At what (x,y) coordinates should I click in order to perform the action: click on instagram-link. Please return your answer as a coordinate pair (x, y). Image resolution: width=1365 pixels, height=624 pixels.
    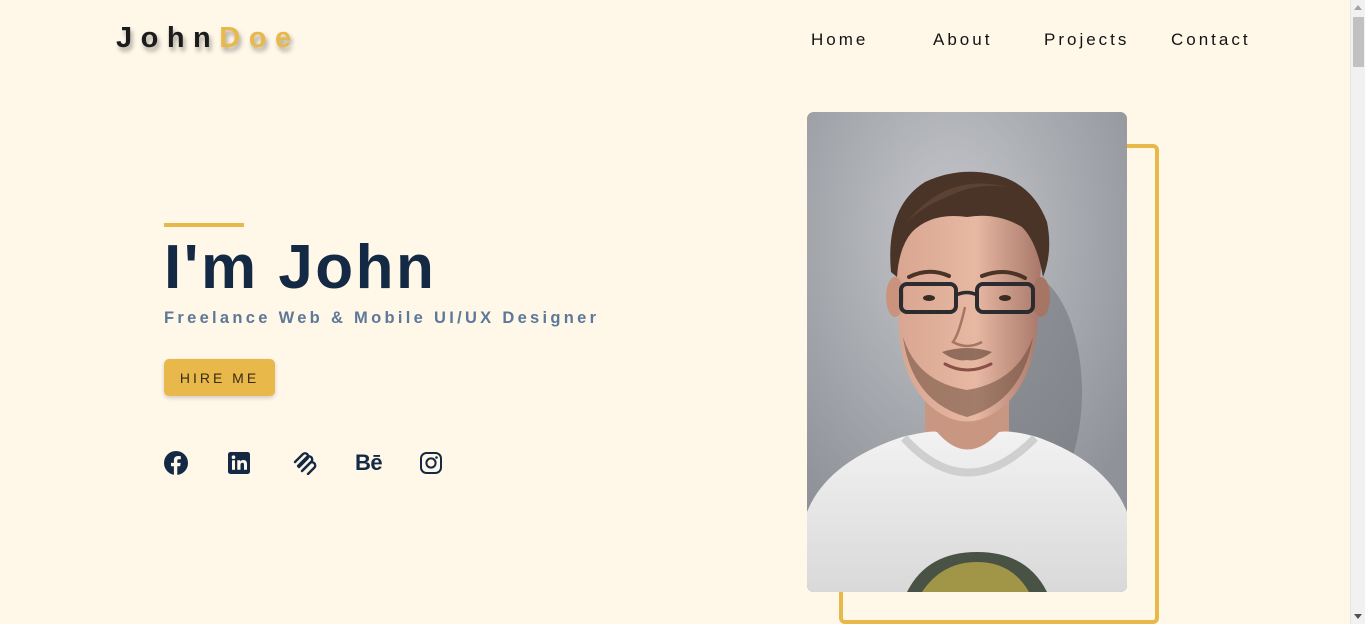
    Looking at the image, I should click on (431, 463).